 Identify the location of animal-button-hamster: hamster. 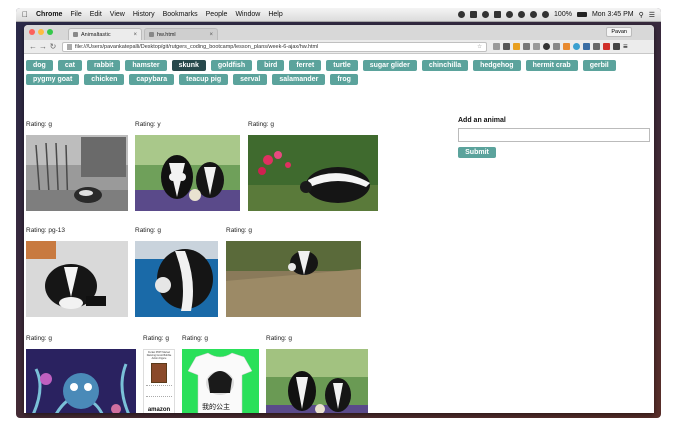
(146, 65).